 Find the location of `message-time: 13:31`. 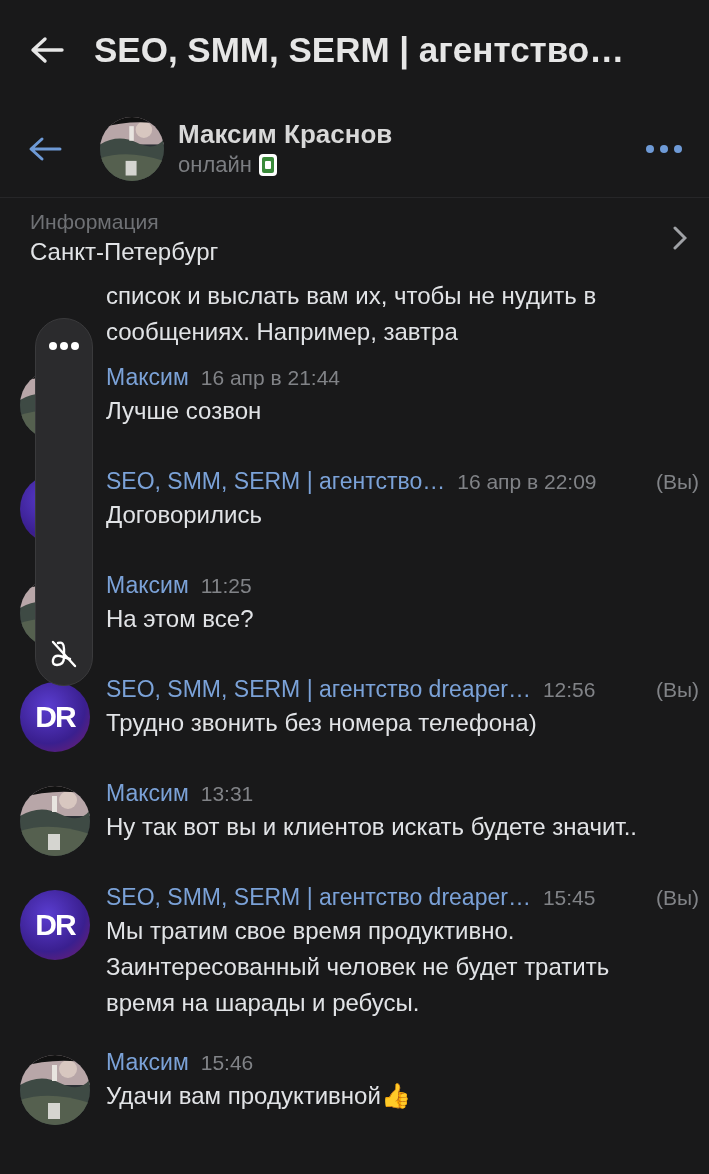

message-time: 13:31 is located at coordinates (227, 794).